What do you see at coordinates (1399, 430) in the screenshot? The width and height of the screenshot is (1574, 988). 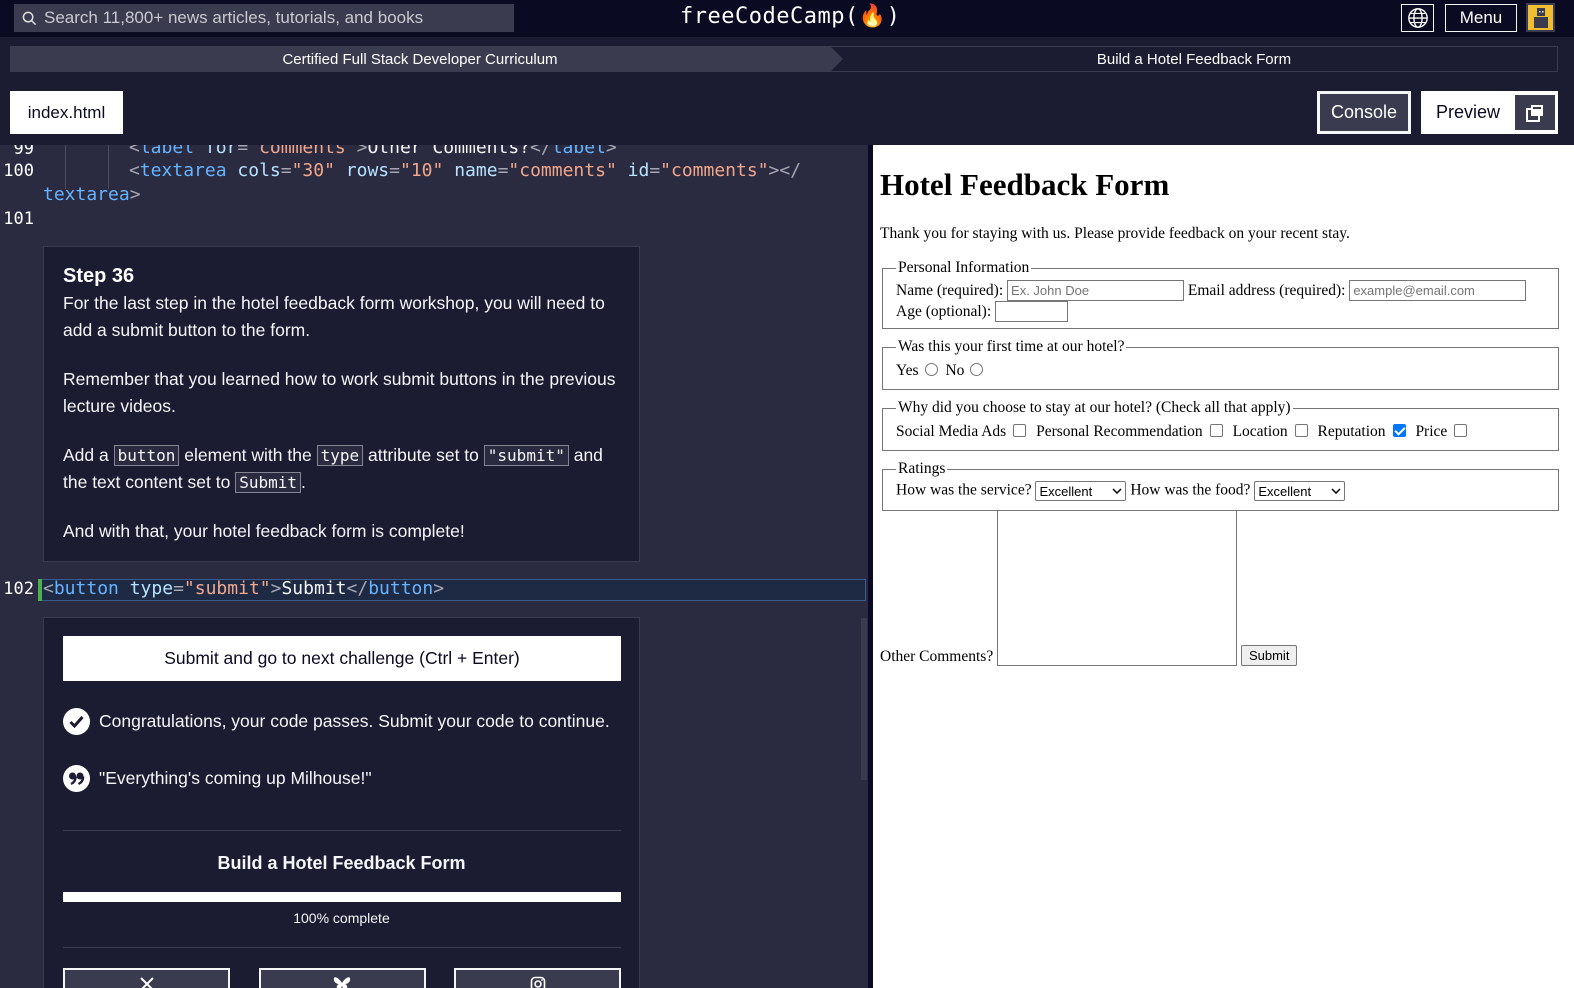 I see `reputation-checkbox` at bounding box center [1399, 430].